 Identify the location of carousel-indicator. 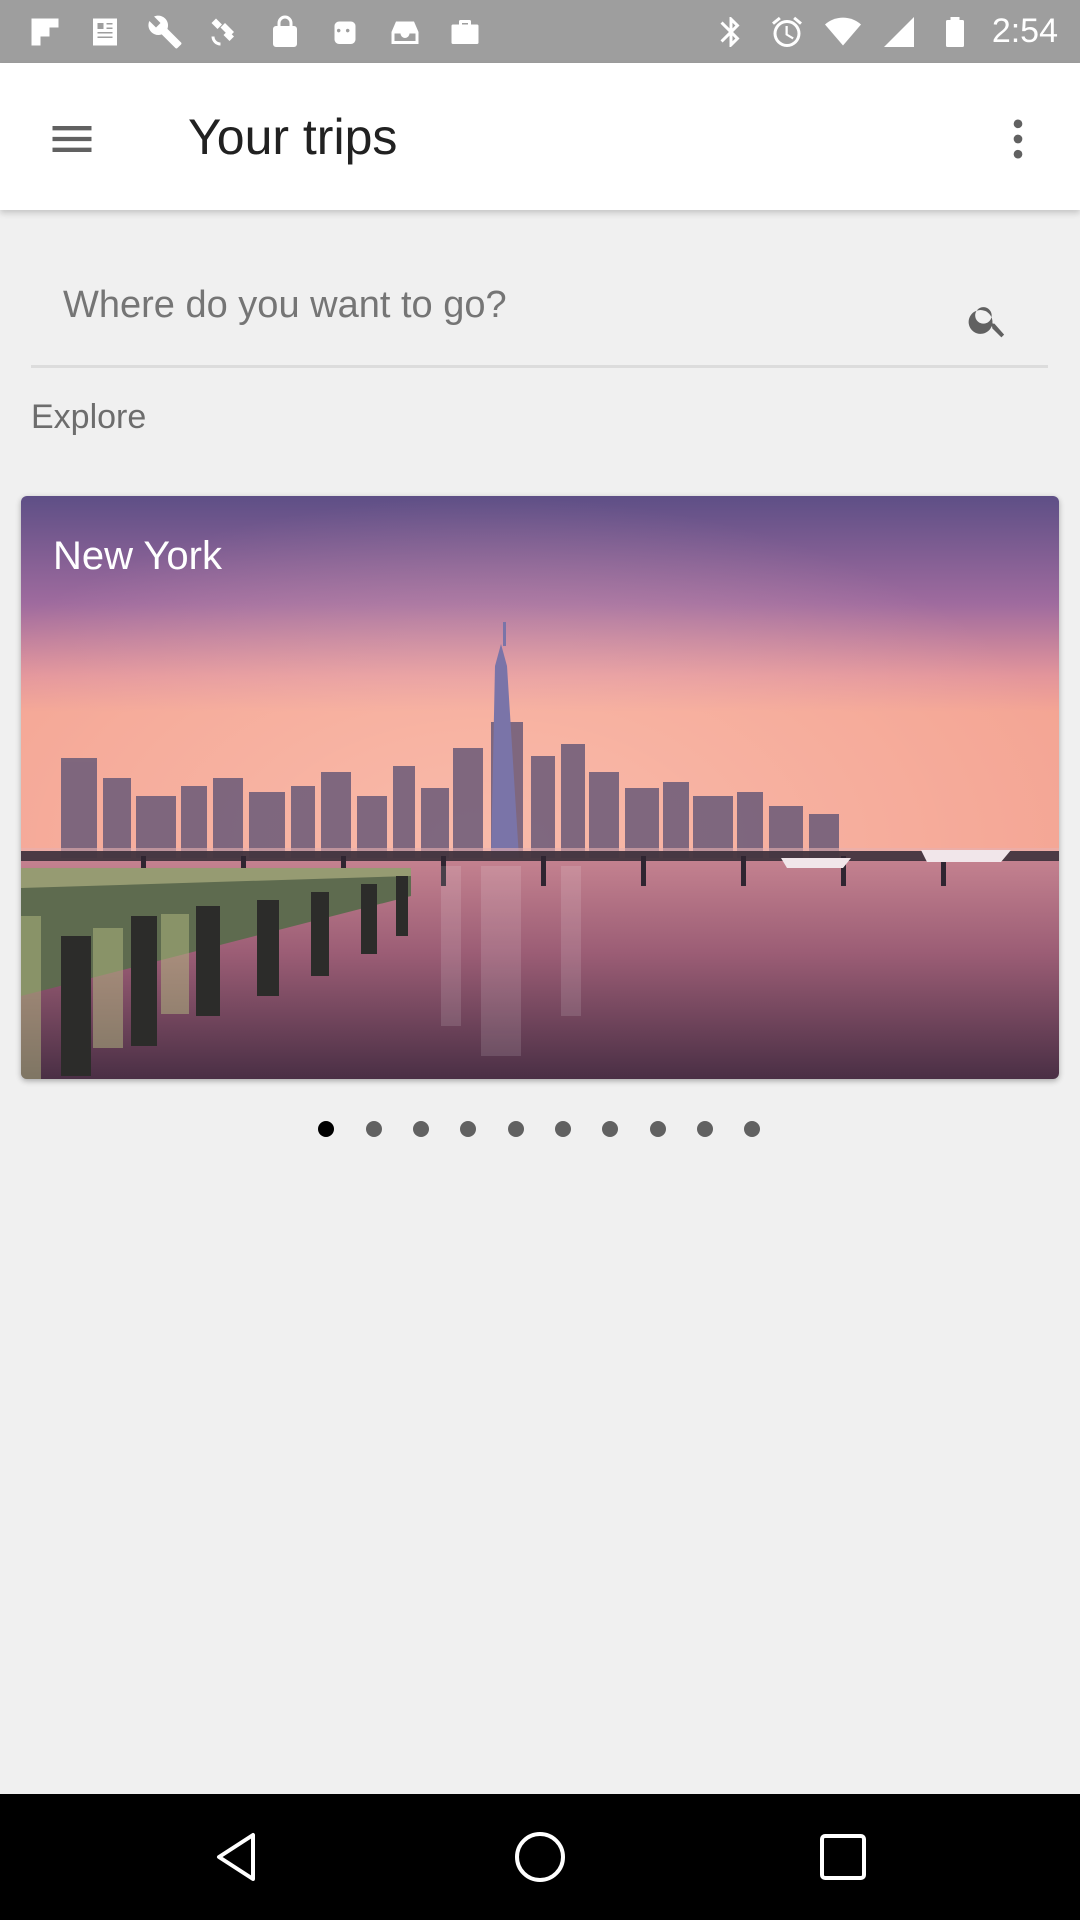
(540, 1129).